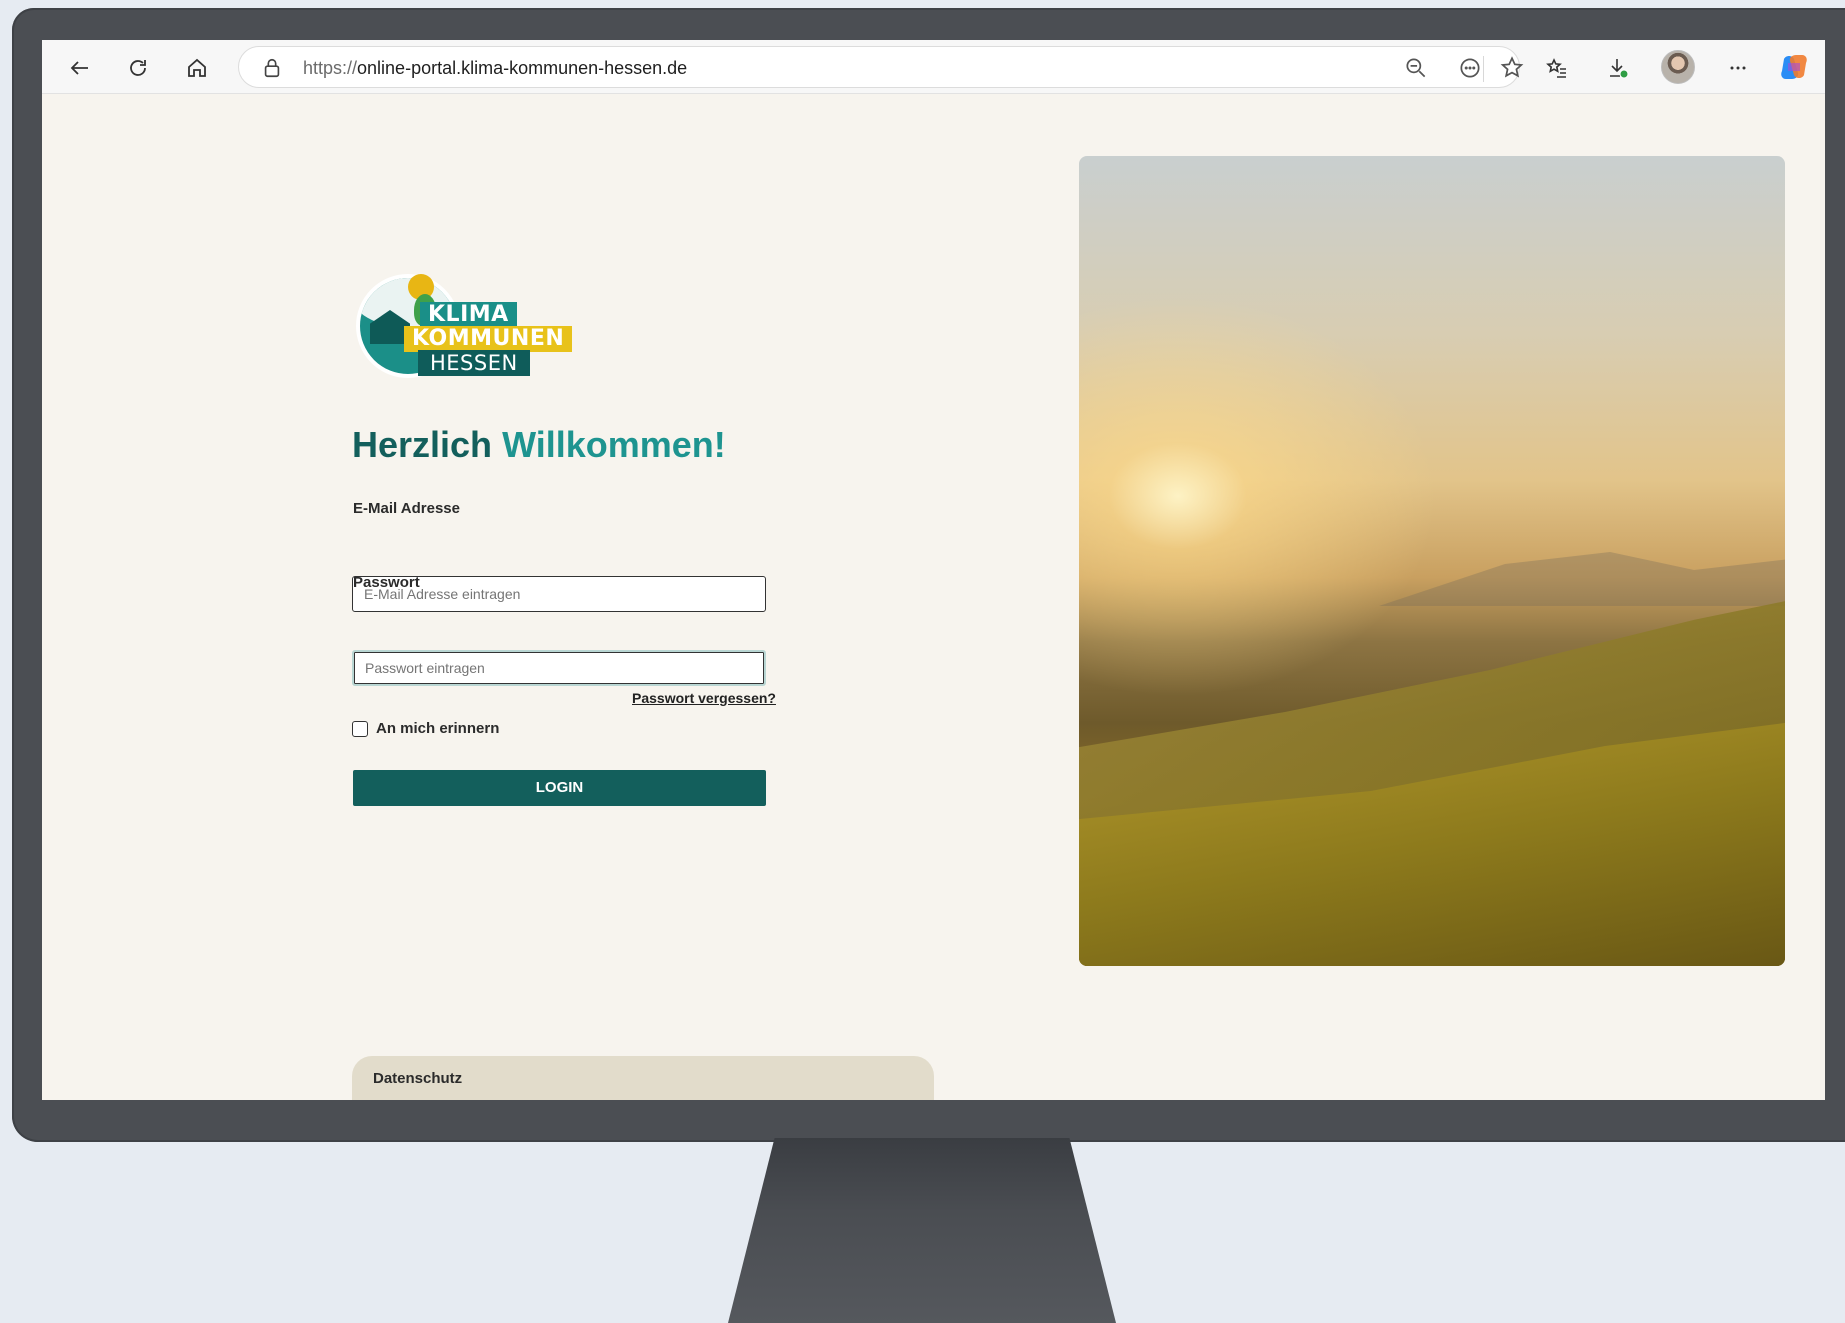 The width and height of the screenshot is (1845, 1323). I want to click on logo-word-hessen: HESSEN, so click(474, 363).